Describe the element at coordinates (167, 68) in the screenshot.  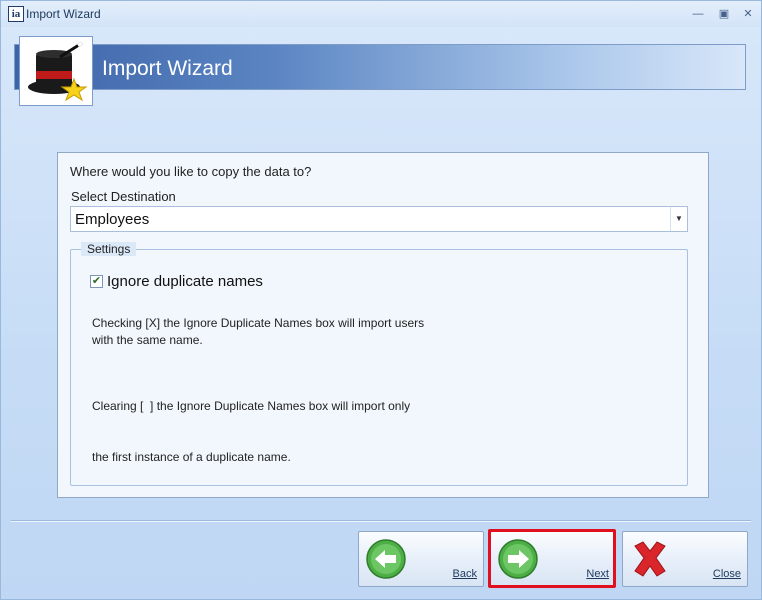
I see `wizard-header-title: Import Wizard` at that location.